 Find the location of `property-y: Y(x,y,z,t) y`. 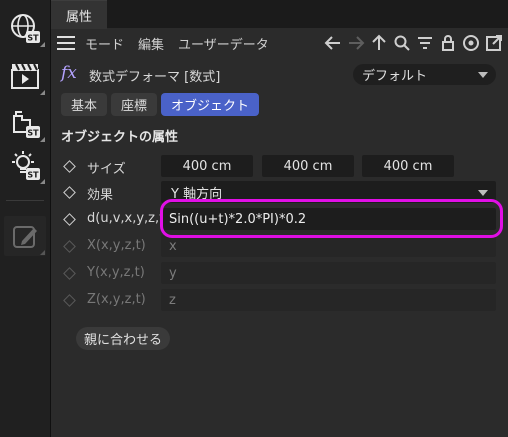

property-y: Y(x,y,z,t) y is located at coordinates (279, 273).